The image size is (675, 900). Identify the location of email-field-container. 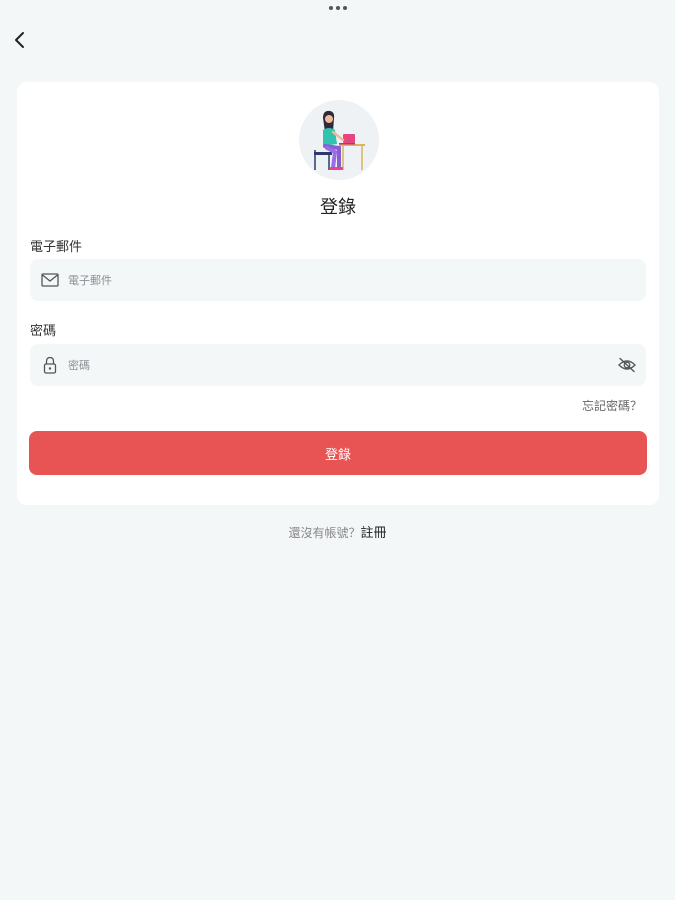
(338, 280).